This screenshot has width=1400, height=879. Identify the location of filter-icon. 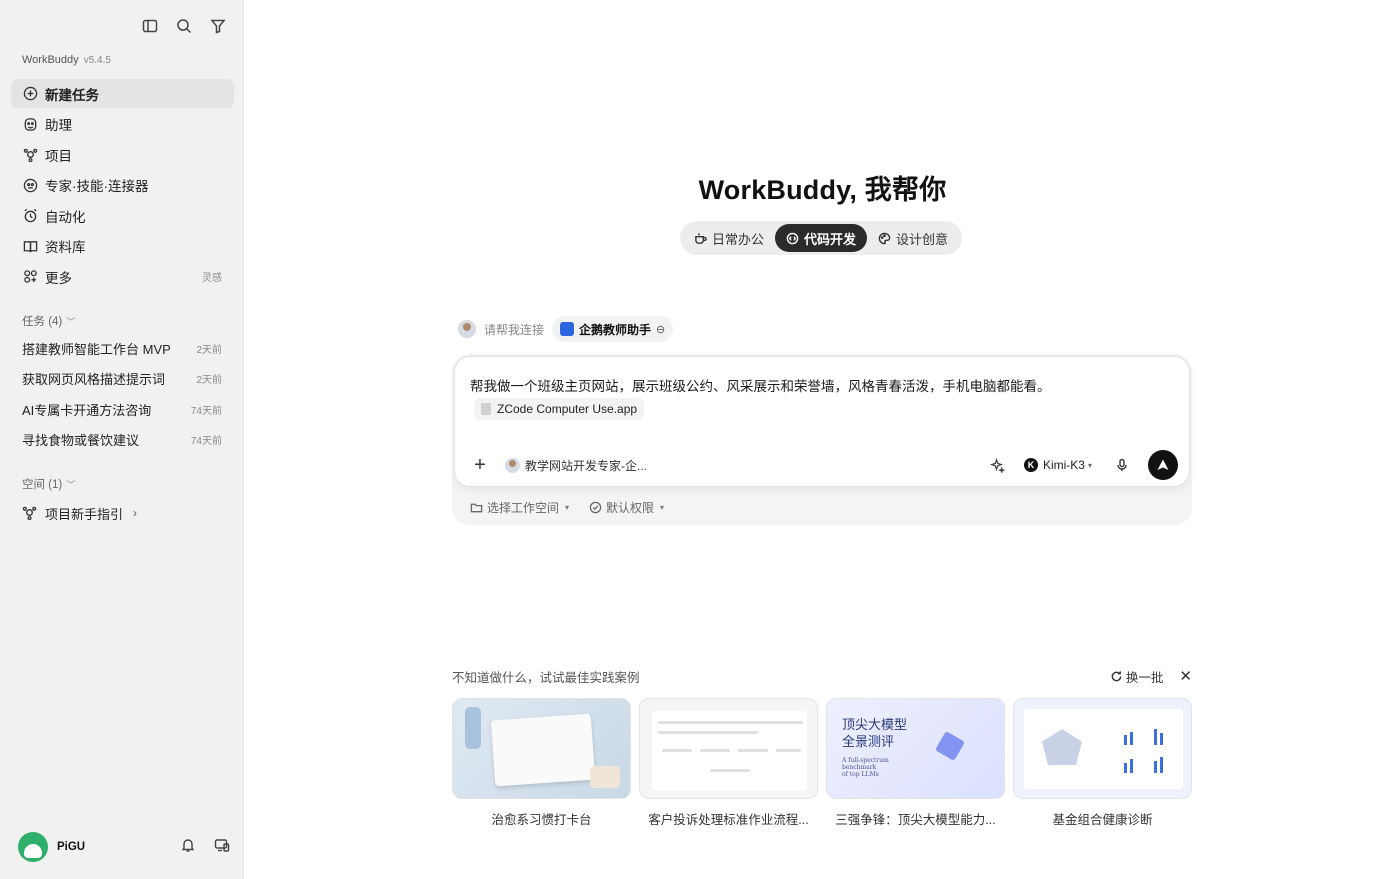
(218, 26).